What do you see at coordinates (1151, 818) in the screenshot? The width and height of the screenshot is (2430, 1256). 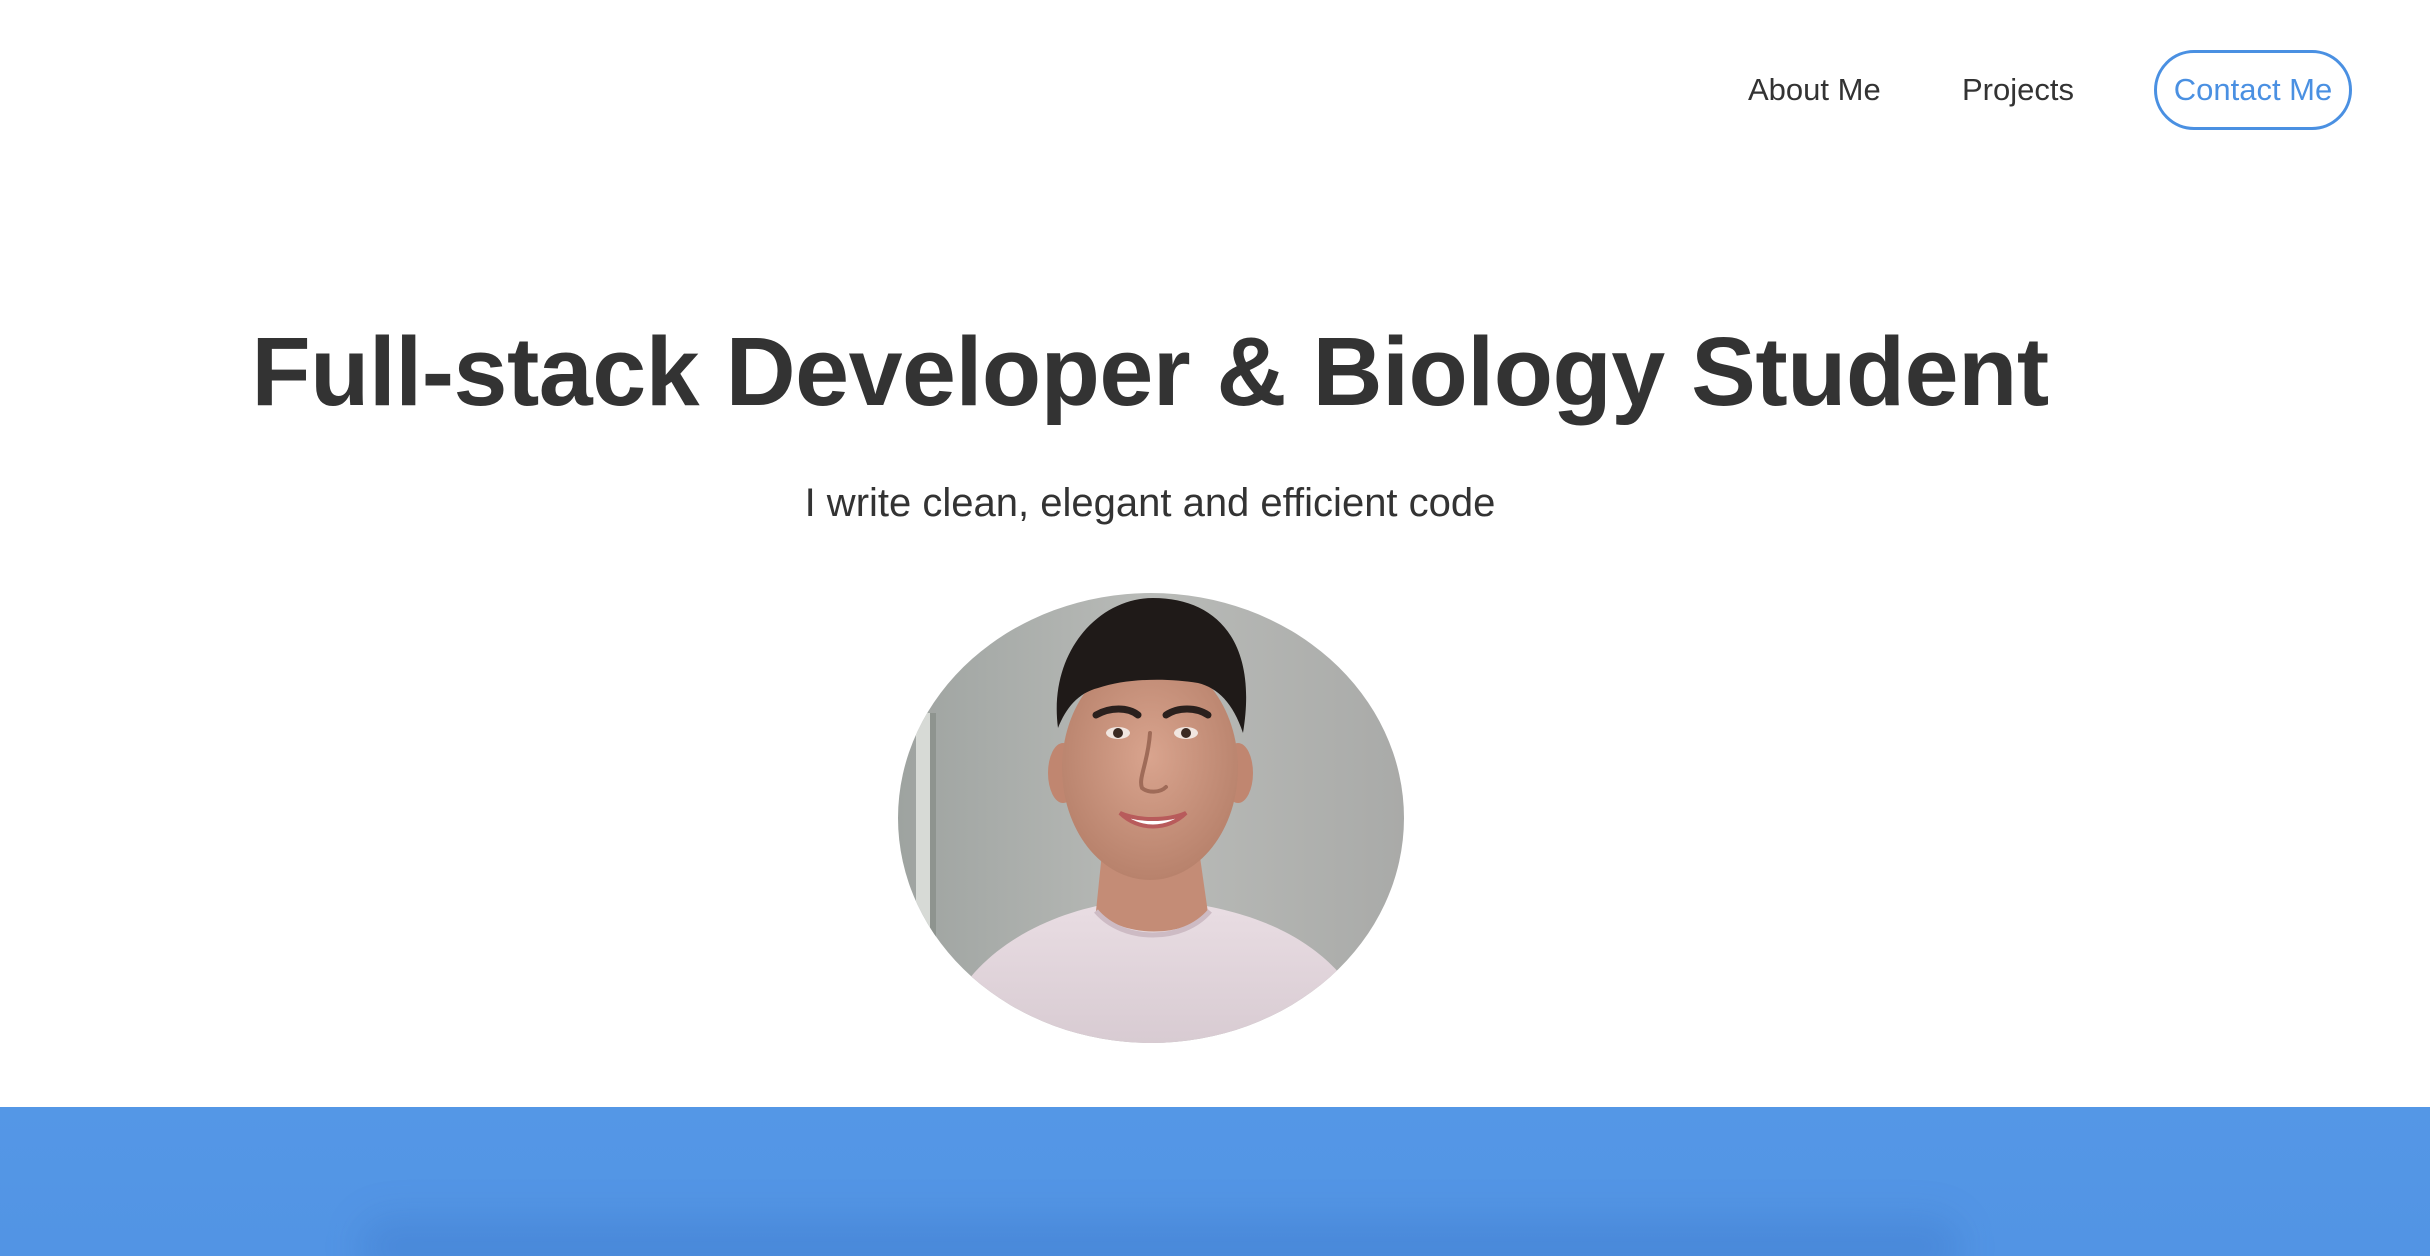 I see `profile-photo` at bounding box center [1151, 818].